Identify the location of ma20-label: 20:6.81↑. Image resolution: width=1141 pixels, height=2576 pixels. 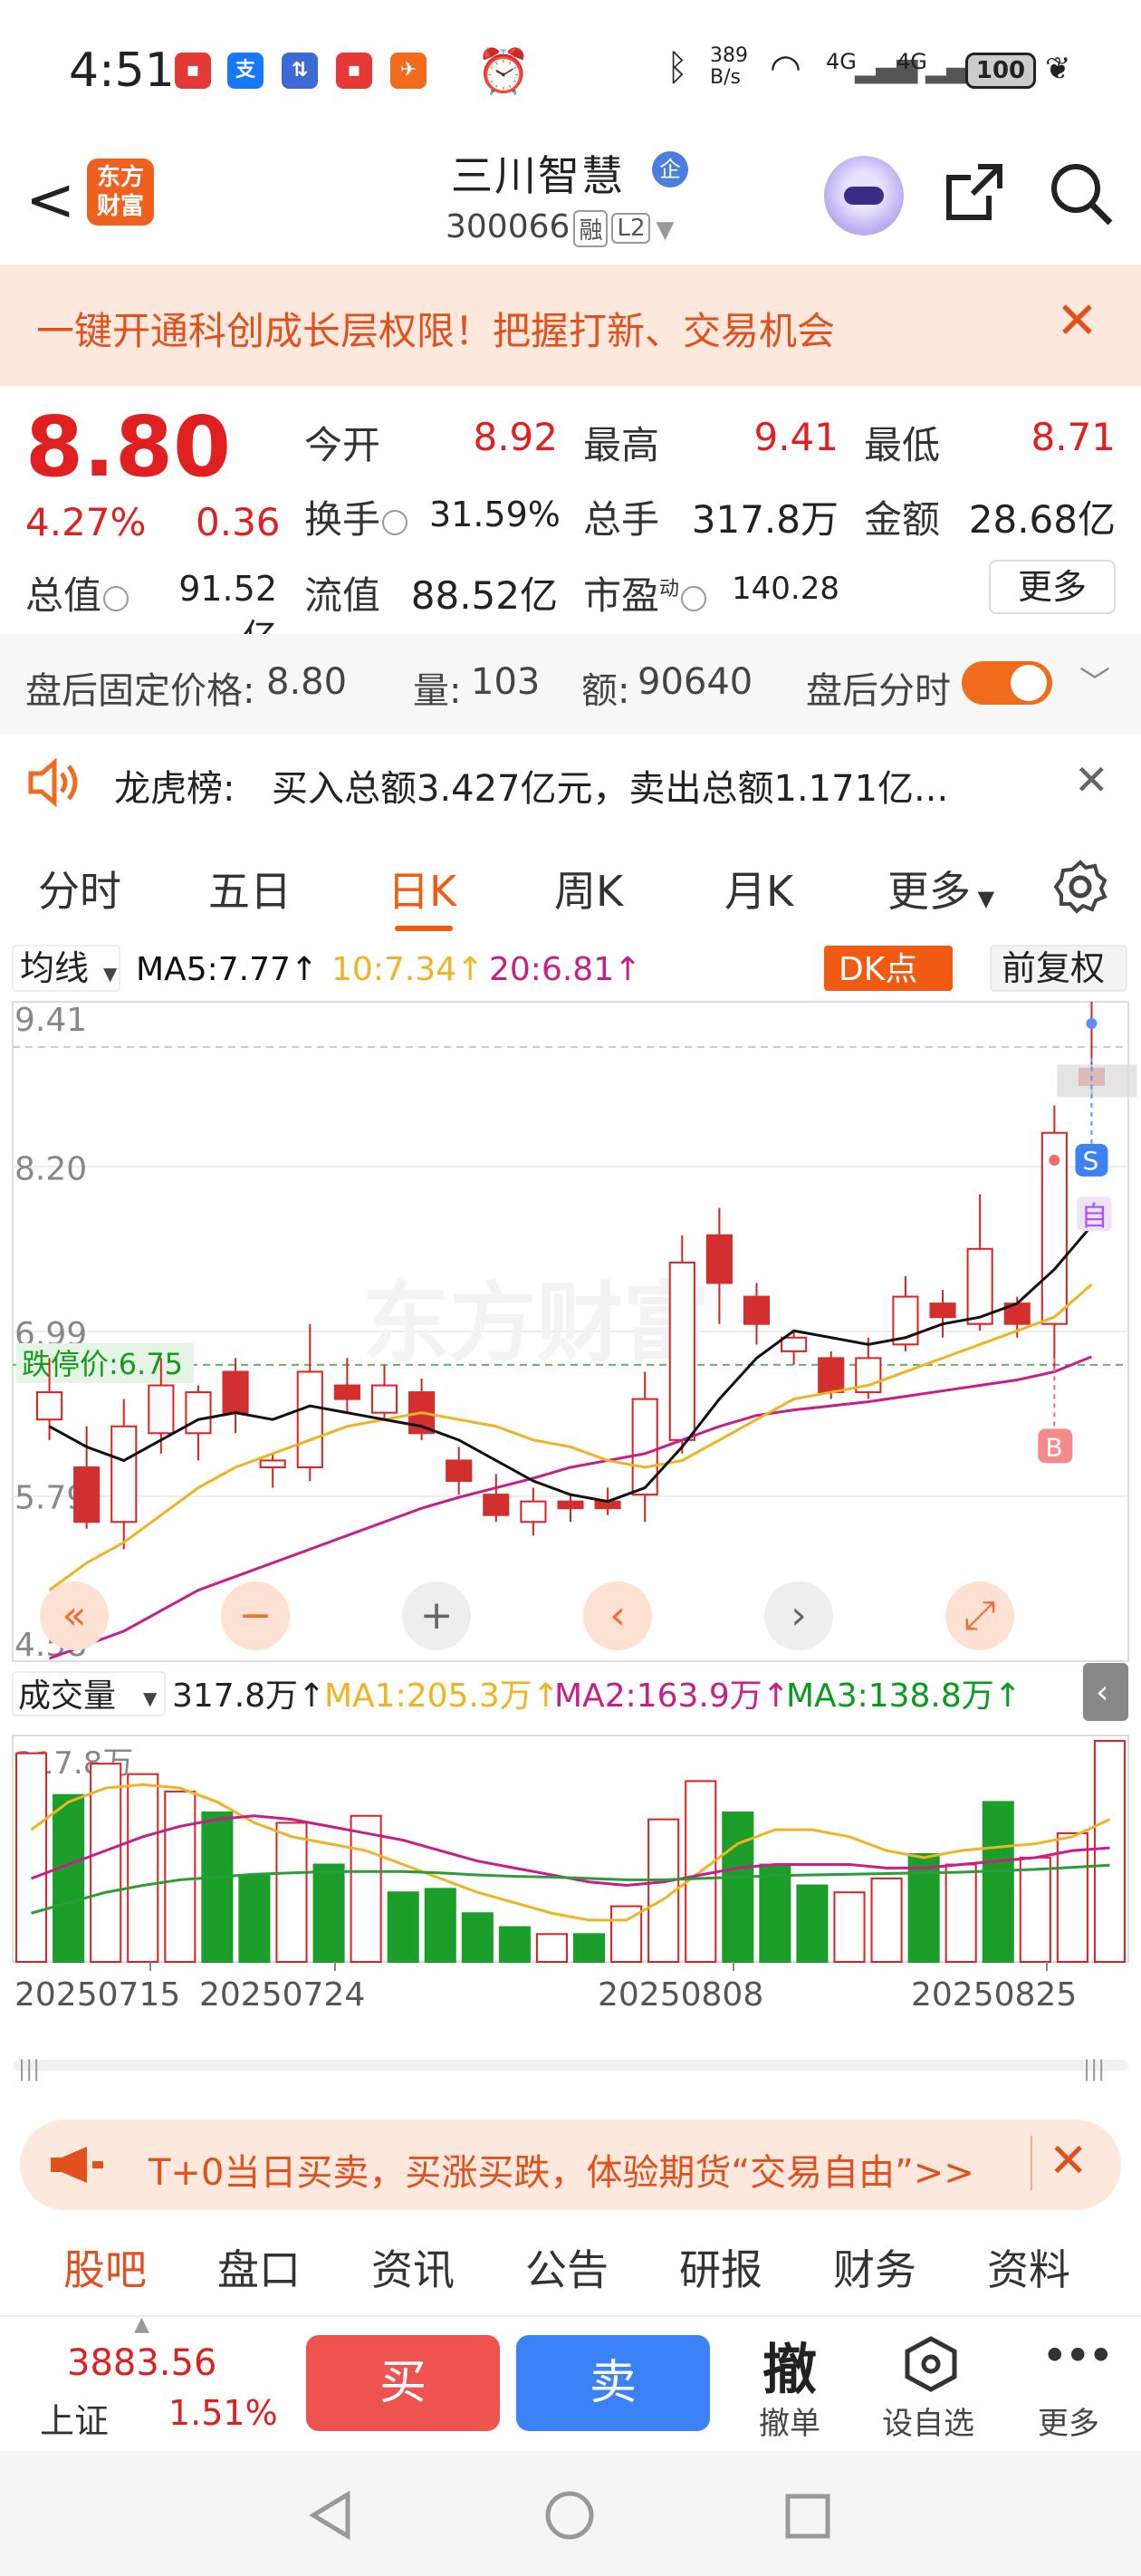
(565, 969).